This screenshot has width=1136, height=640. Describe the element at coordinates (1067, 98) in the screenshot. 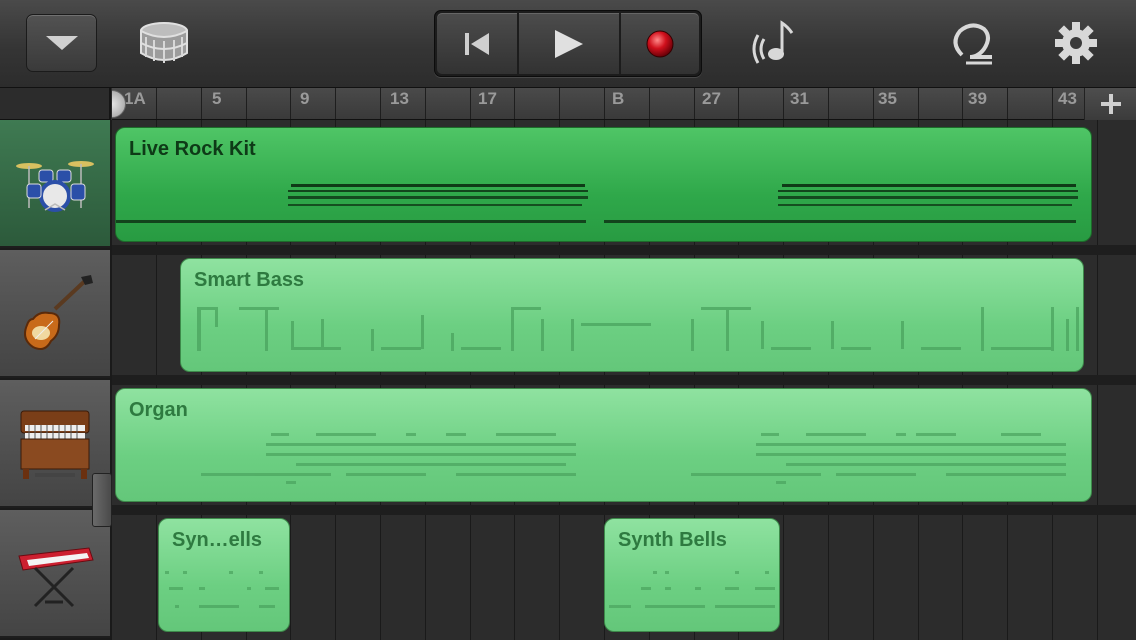

I see `ruler-label: 43` at that location.